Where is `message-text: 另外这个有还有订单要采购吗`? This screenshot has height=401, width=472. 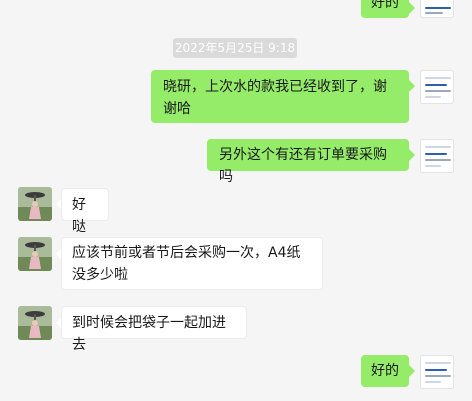
message-text: 另外这个有还有订单要采购吗 is located at coordinates (303, 166).